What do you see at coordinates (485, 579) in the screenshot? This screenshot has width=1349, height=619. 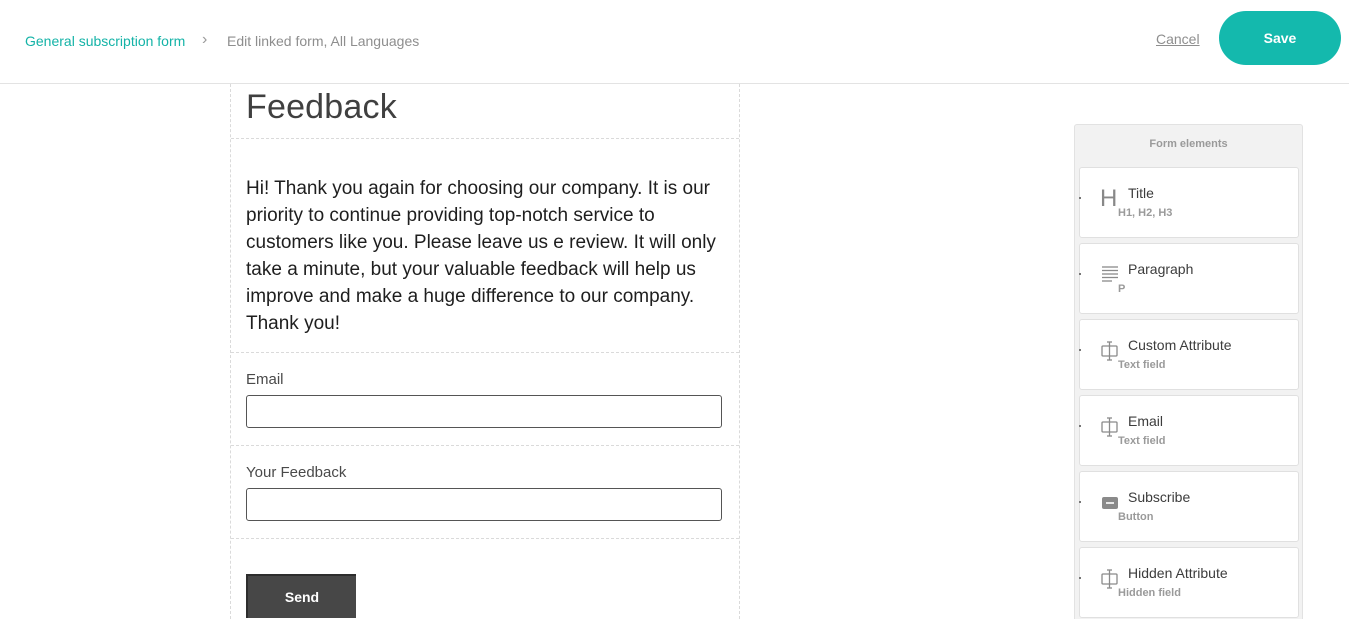 I see `send-button-block: Send` at bounding box center [485, 579].